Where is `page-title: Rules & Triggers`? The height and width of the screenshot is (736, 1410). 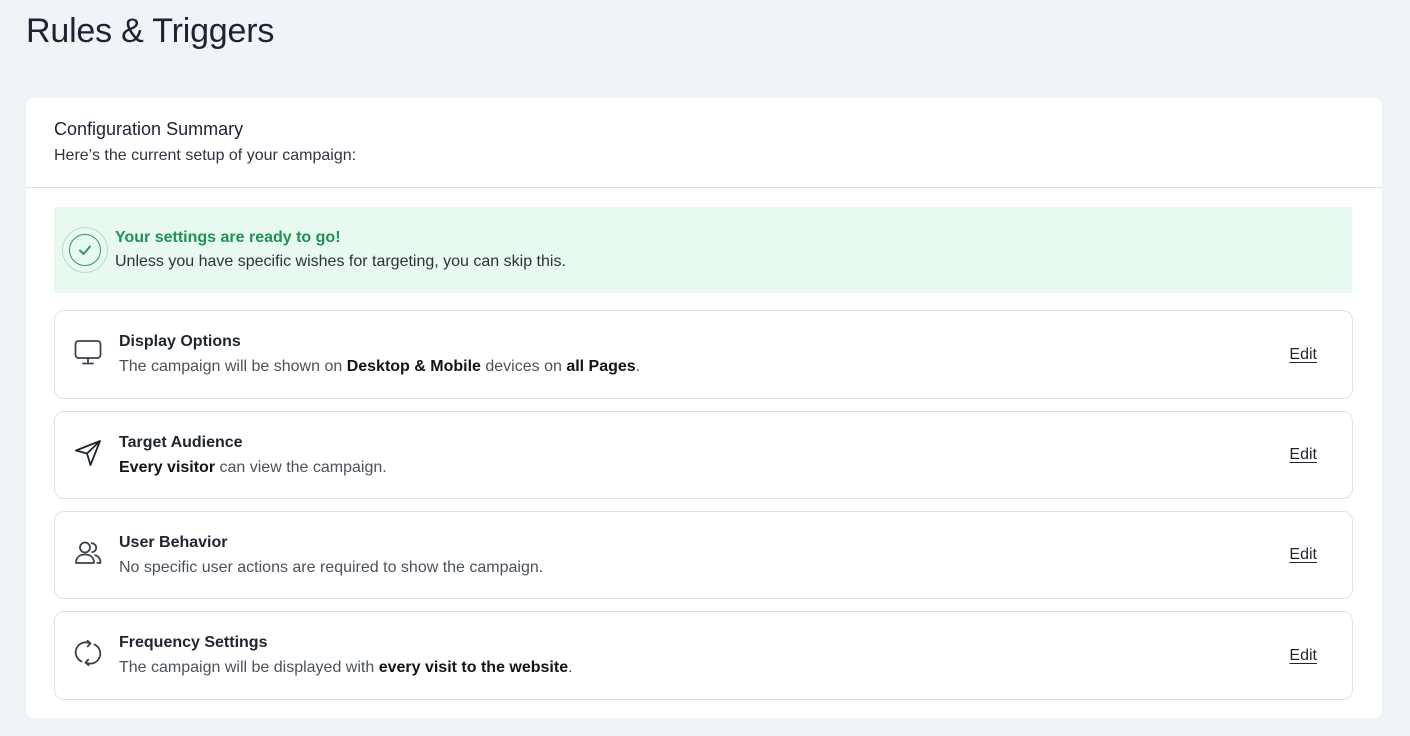
page-title: Rules & Triggers is located at coordinates (150, 31).